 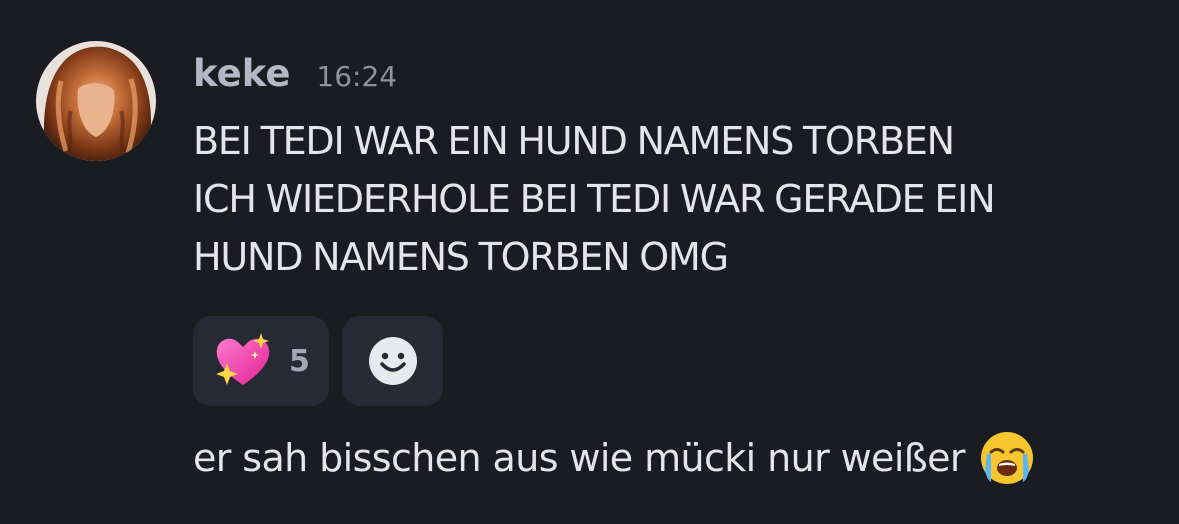 I want to click on sparkling-heart-icon, so click(x=243, y=359).